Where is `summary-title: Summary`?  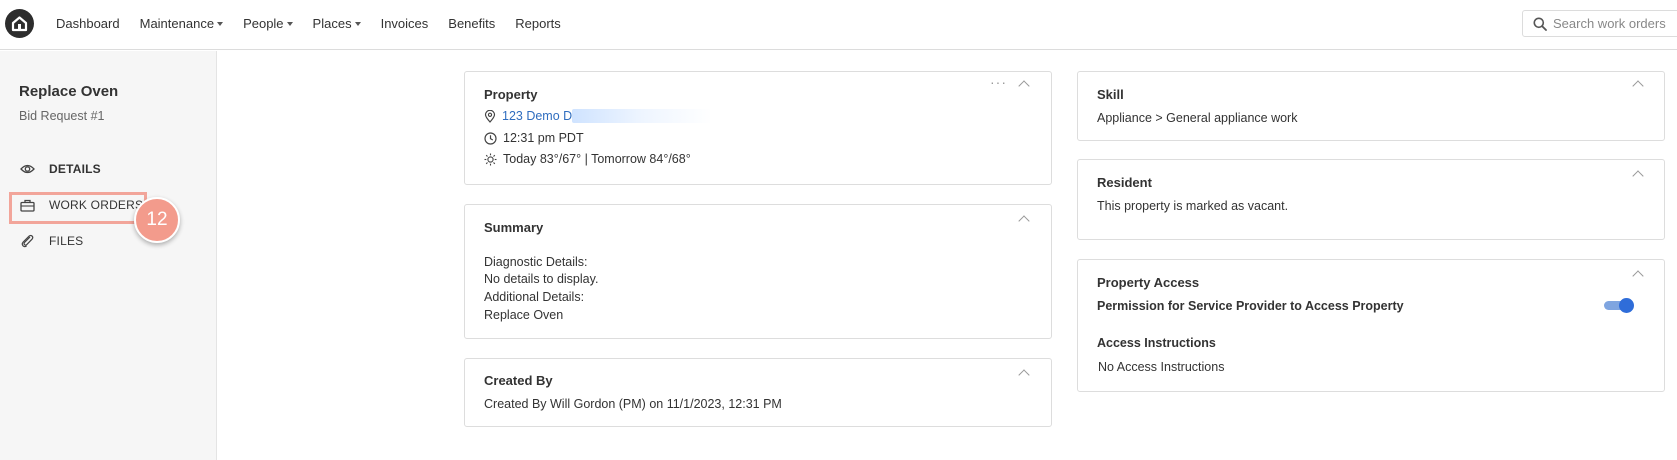 summary-title: Summary is located at coordinates (514, 227).